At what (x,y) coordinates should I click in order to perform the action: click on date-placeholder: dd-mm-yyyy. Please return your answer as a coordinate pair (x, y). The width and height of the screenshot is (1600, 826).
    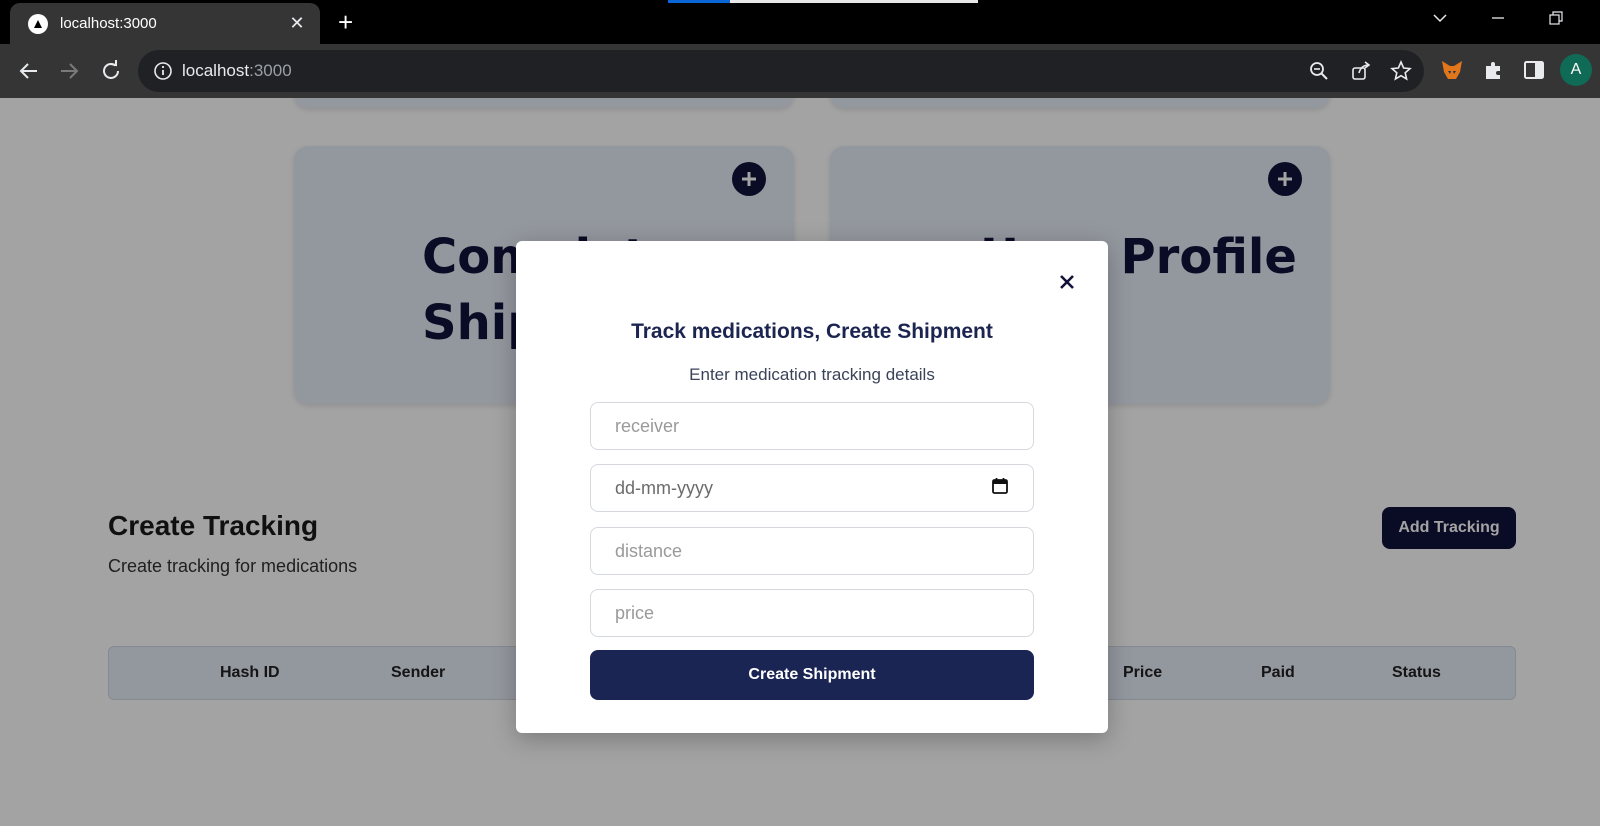
    Looking at the image, I should click on (664, 487).